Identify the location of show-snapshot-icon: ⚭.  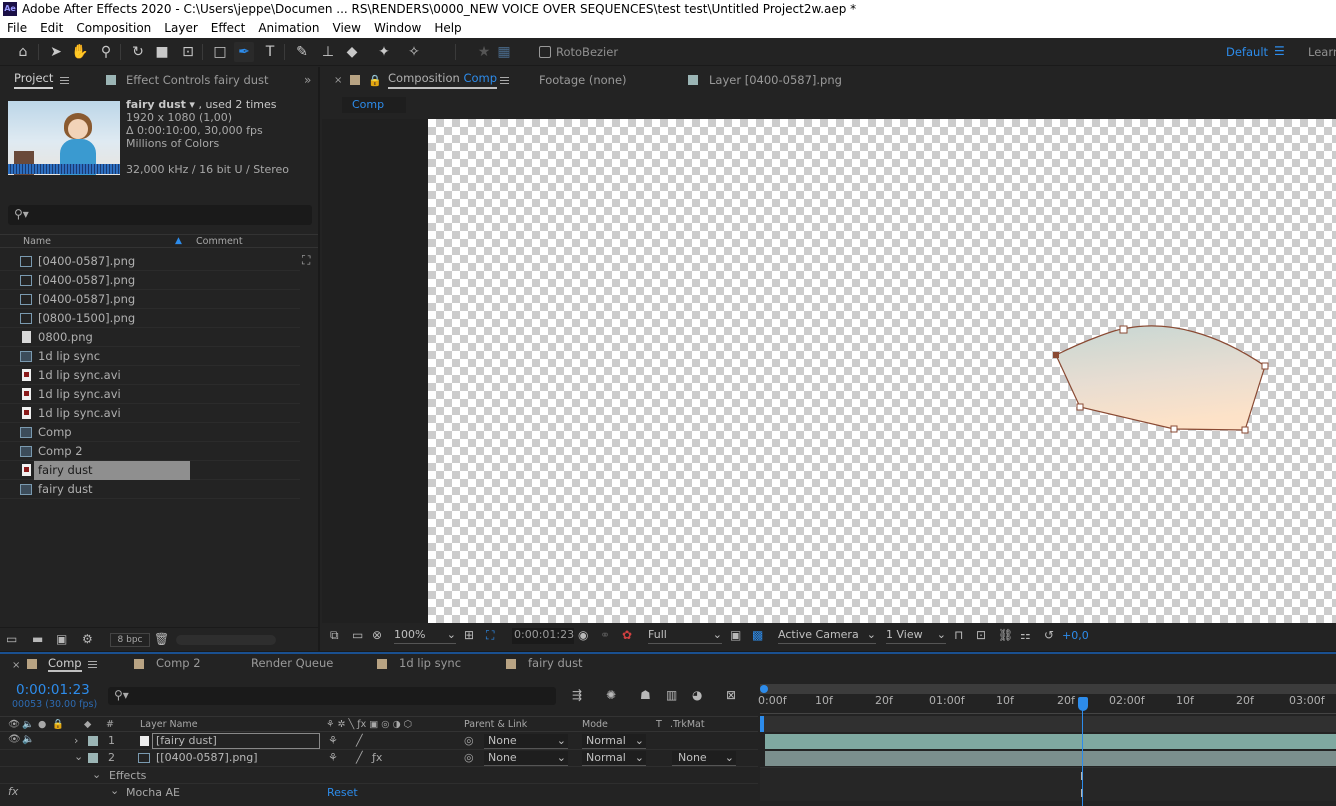
(605, 635).